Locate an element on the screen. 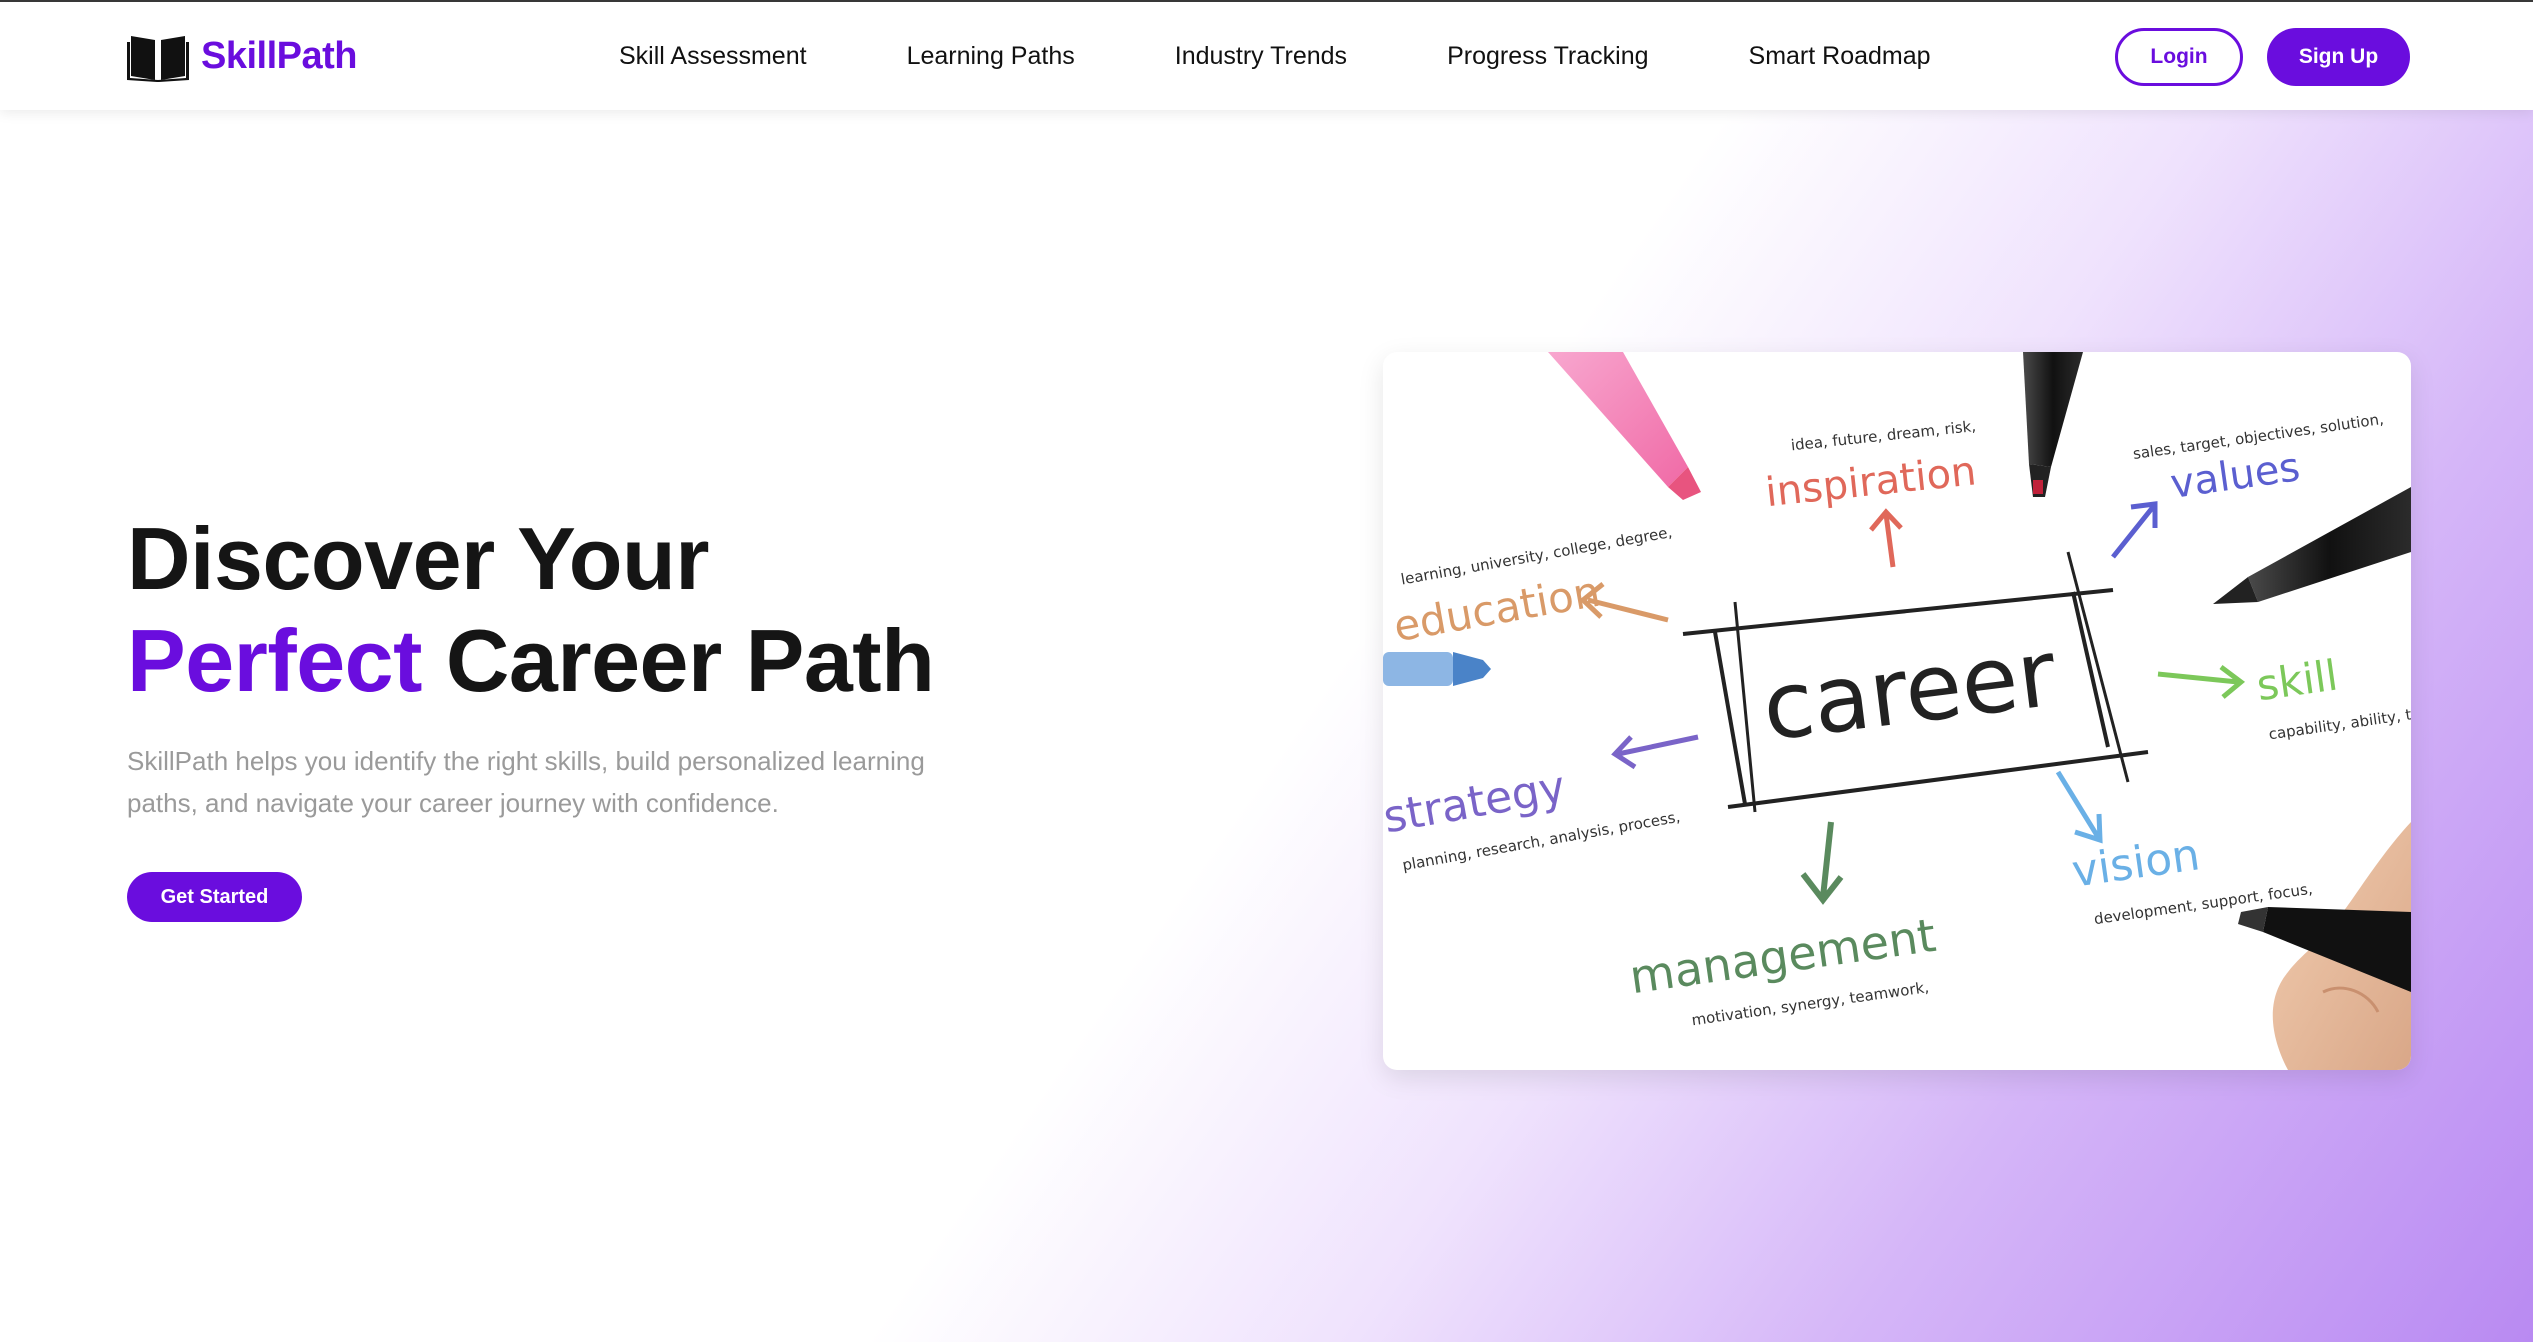 Image resolution: width=2533 pixels, height=1342 pixels. strategy-arrow-icon is located at coordinates (1655, 752).